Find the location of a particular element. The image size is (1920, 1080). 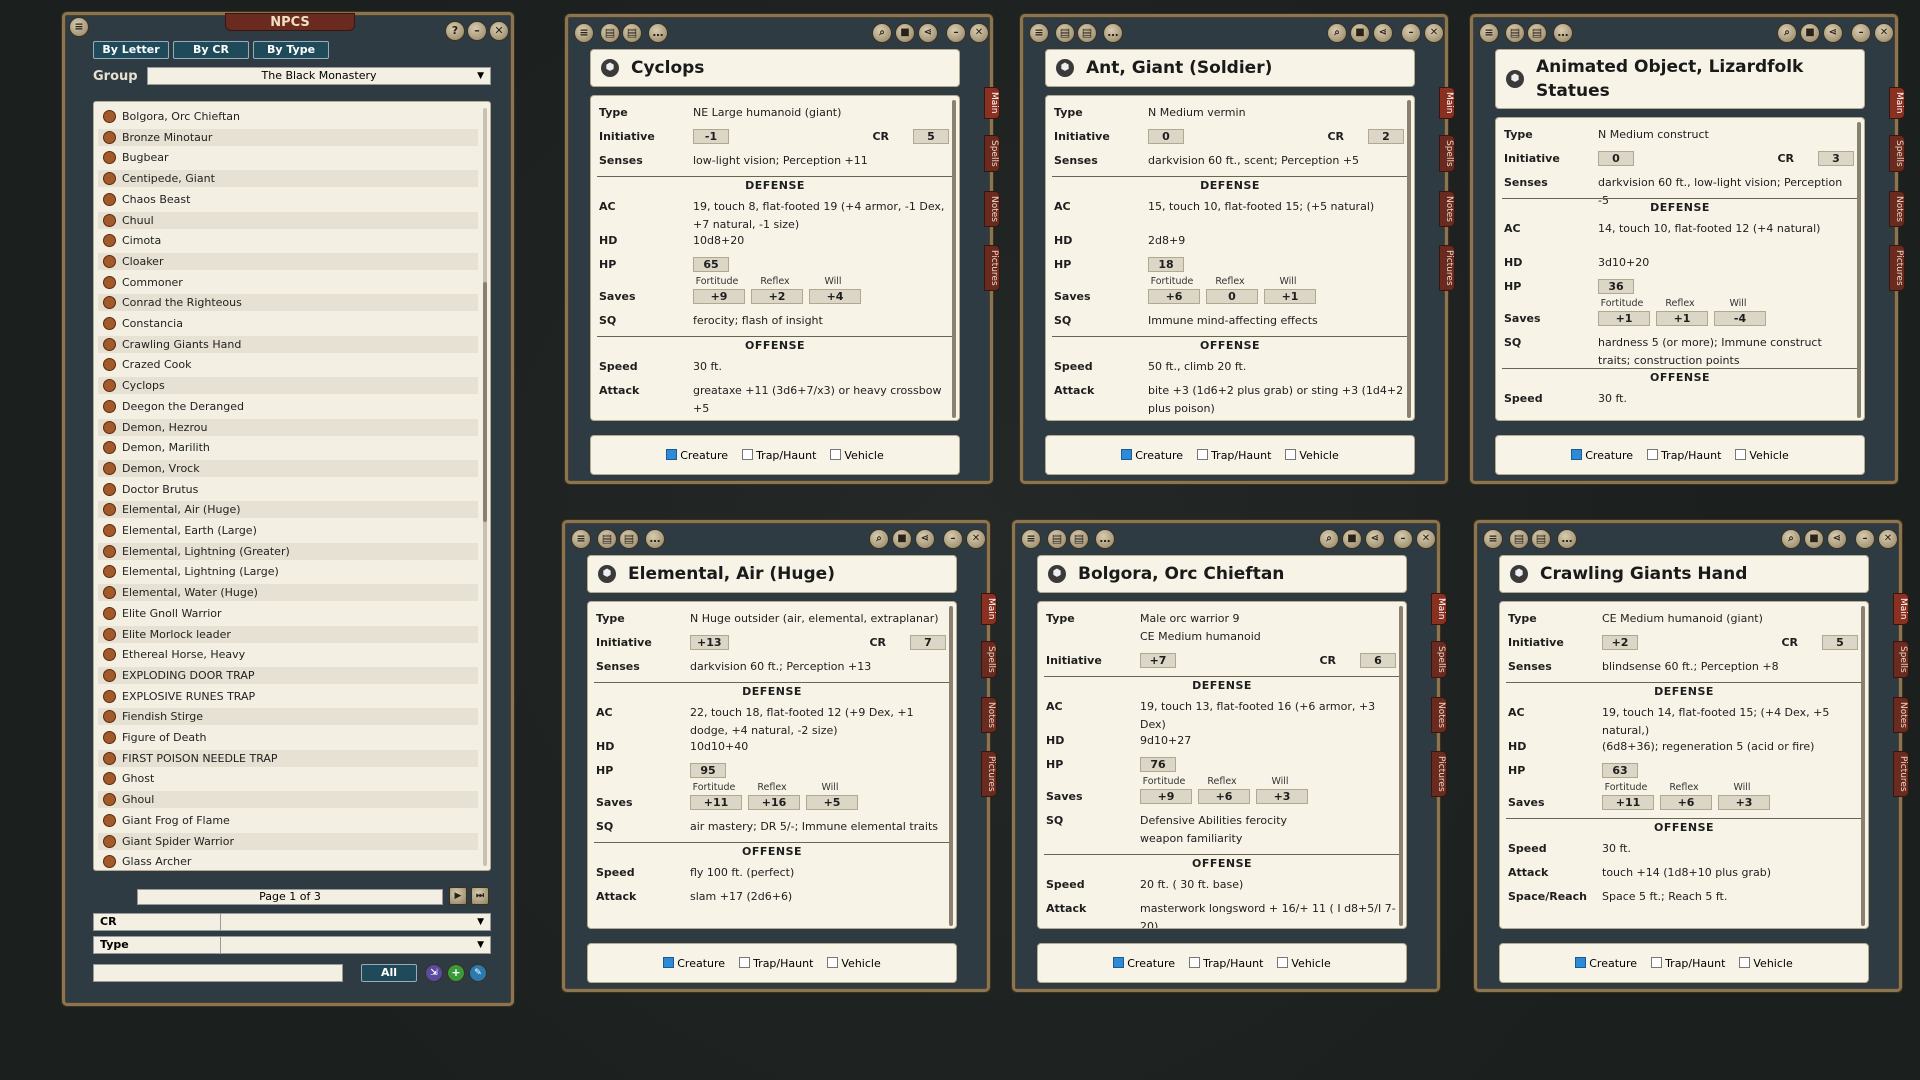

list-item: Giant Spider Warrior is located at coordinates (288, 841).